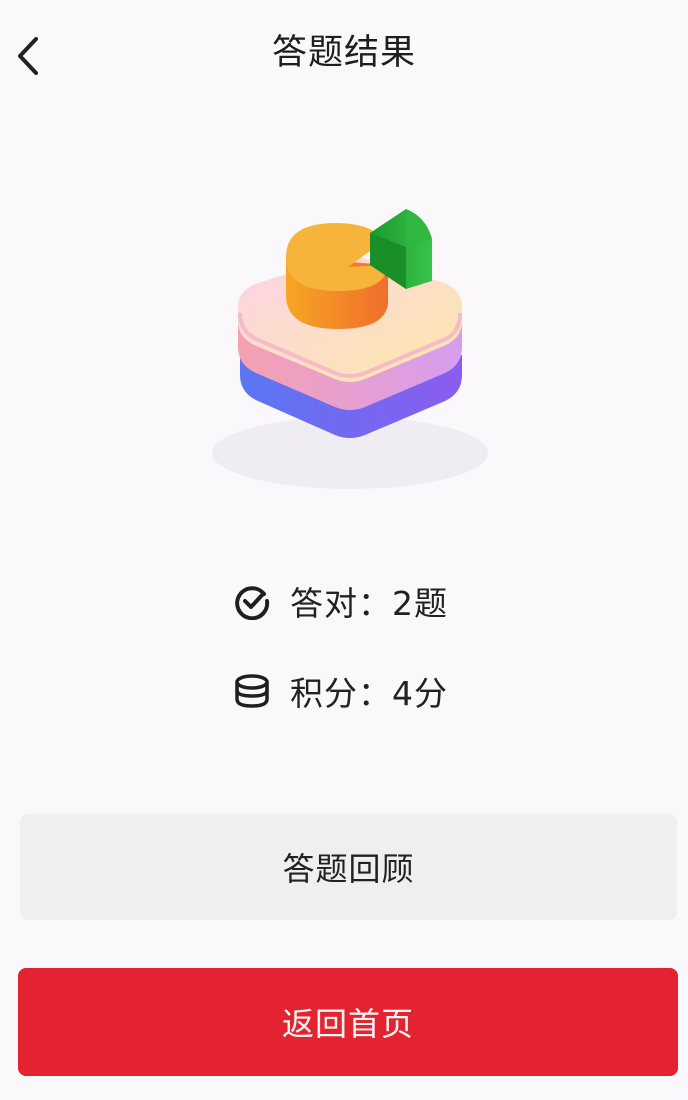 The height and width of the screenshot is (1100, 688). What do you see at coordinates (369, 693) in the screenshot?
I see `score-text: 积分：4分` at bounding box center [369, 693].